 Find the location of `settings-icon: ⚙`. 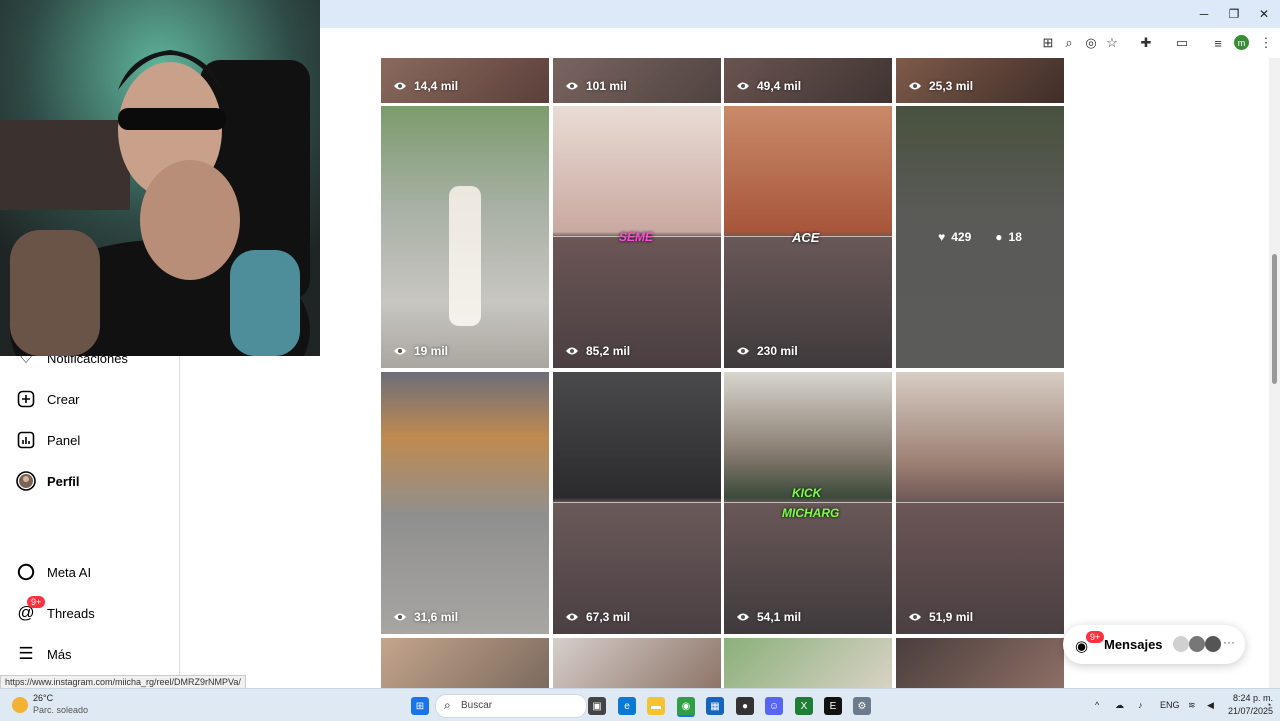

settings-icon: ⚙ is located at coordinates (862, 706).